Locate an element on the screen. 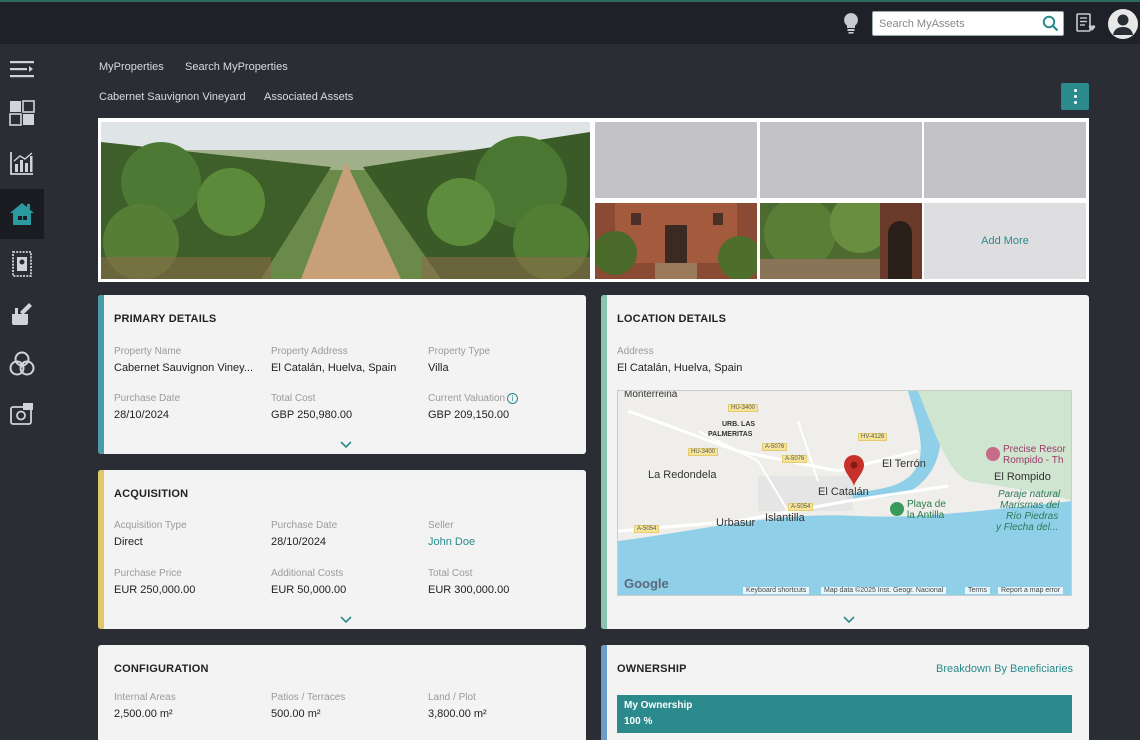 The height and width of the screenshot is (740, 1140). field-total-cost: Total Cost EUR 300,000.00 is located at coordinates (500, 582).